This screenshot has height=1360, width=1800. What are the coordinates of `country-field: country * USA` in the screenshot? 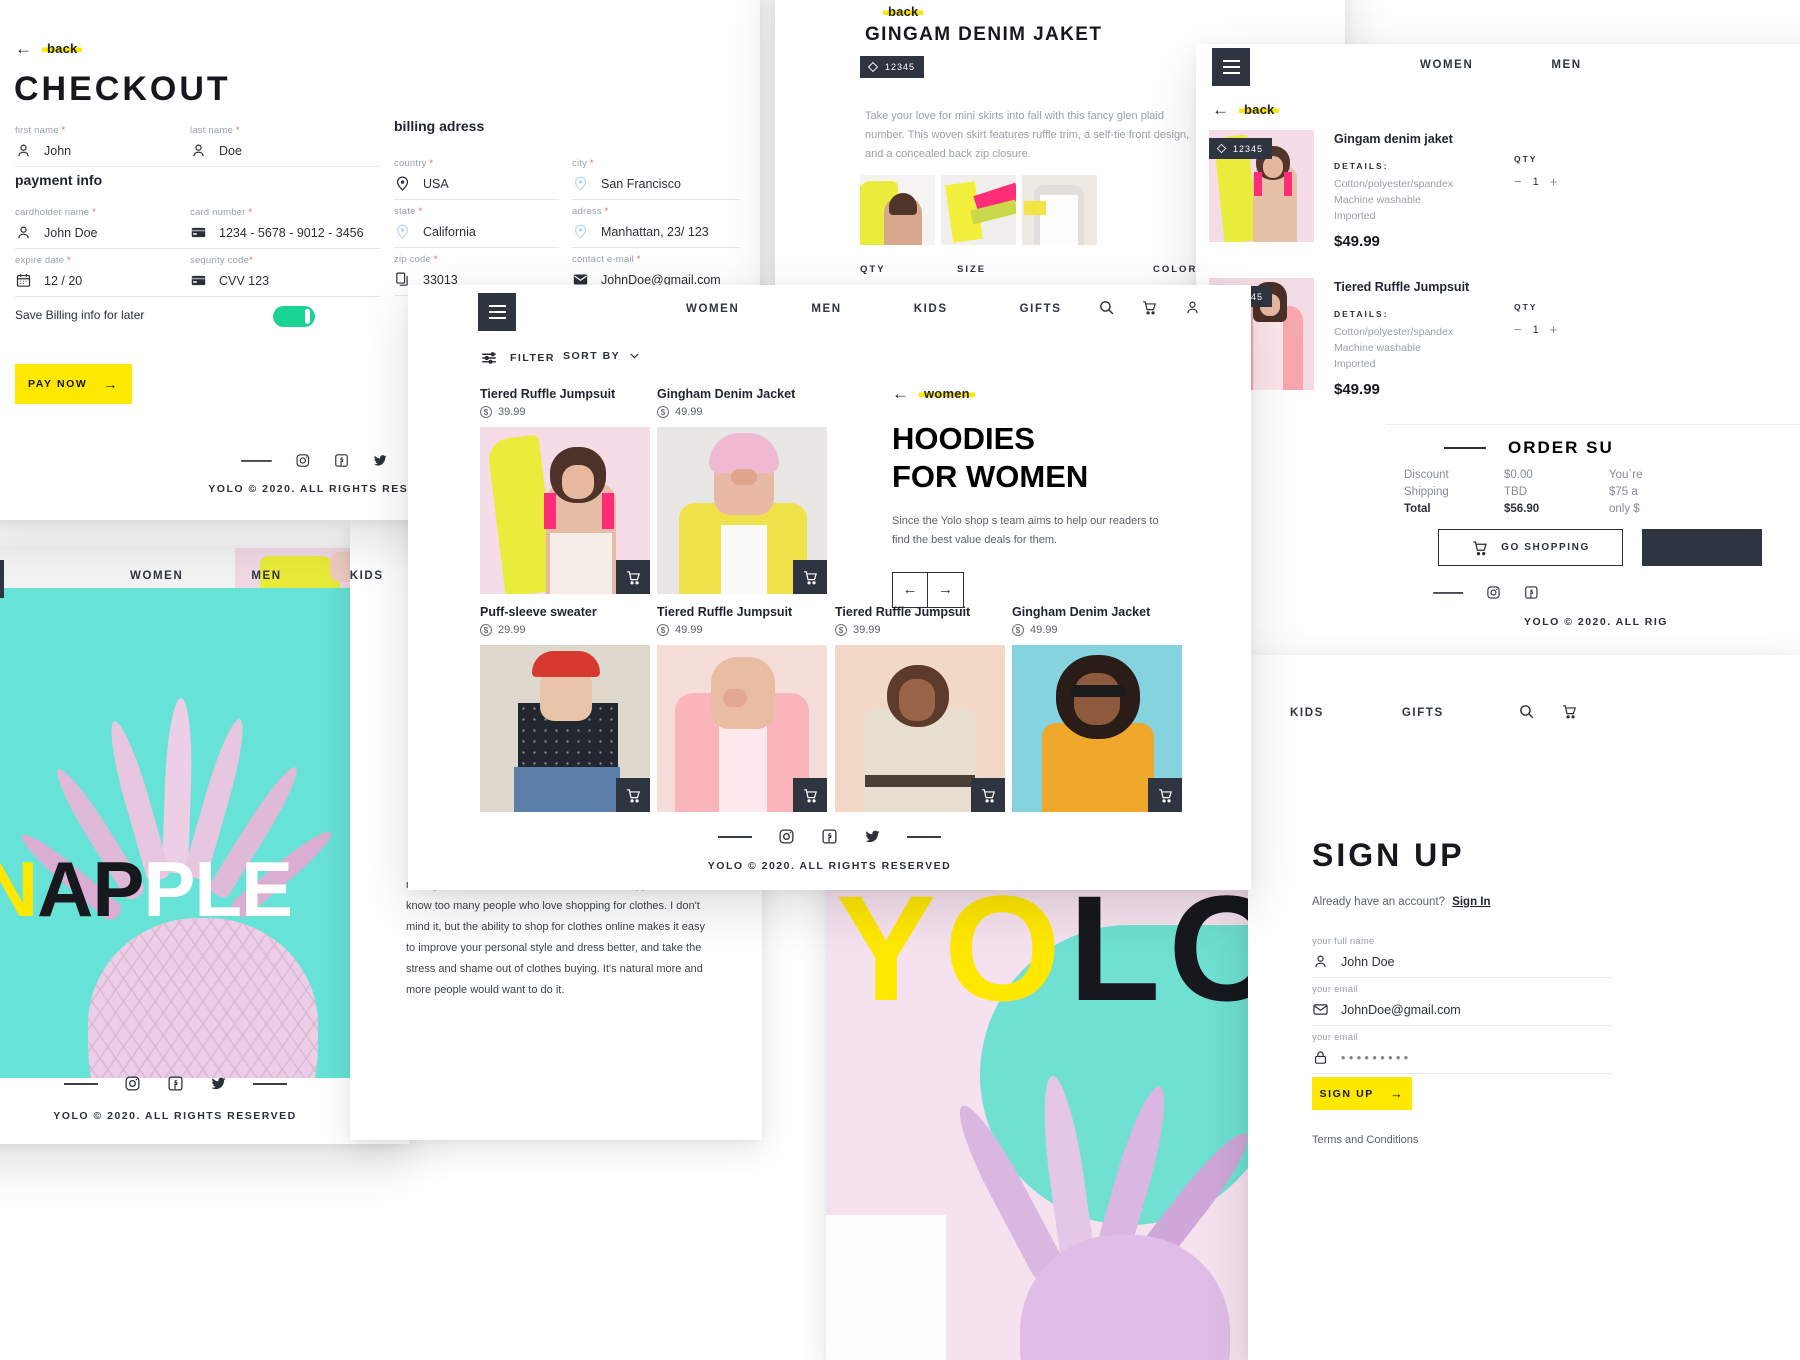 It's located at (476, 179).